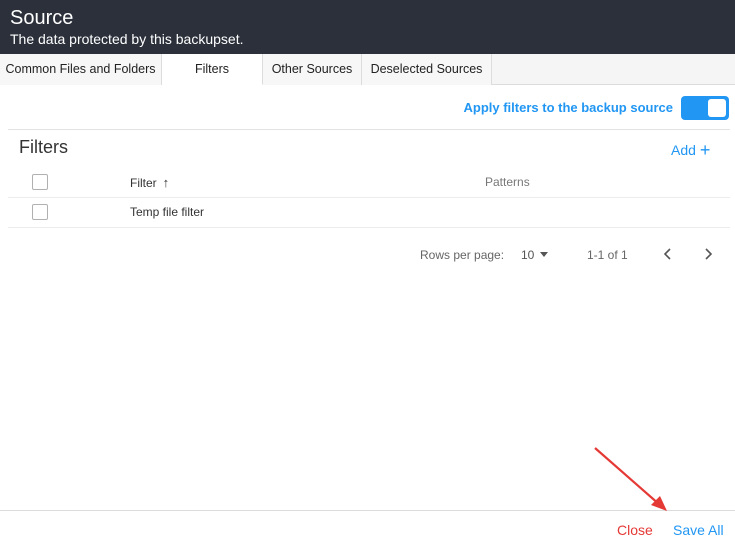  What do you see at coordinates (40, 212) in the screenshot?
I see `row-checkbox` at bounding box center [40, 212].